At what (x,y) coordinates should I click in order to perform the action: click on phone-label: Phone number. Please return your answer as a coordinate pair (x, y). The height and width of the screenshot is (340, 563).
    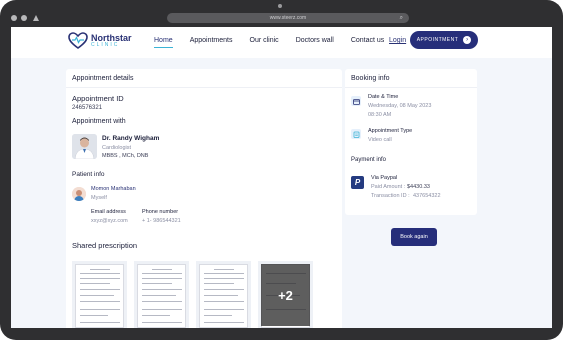
    Looking at the image, I should click on (160, 212).